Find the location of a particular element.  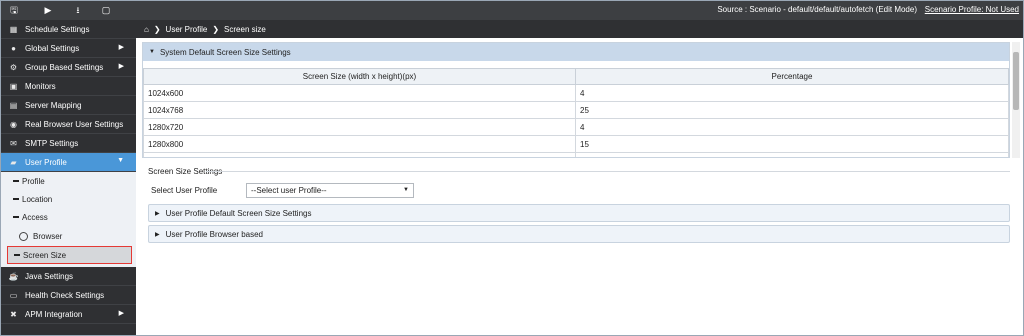

caret-down-icon: ▼ is located at coordinates (406, 190).